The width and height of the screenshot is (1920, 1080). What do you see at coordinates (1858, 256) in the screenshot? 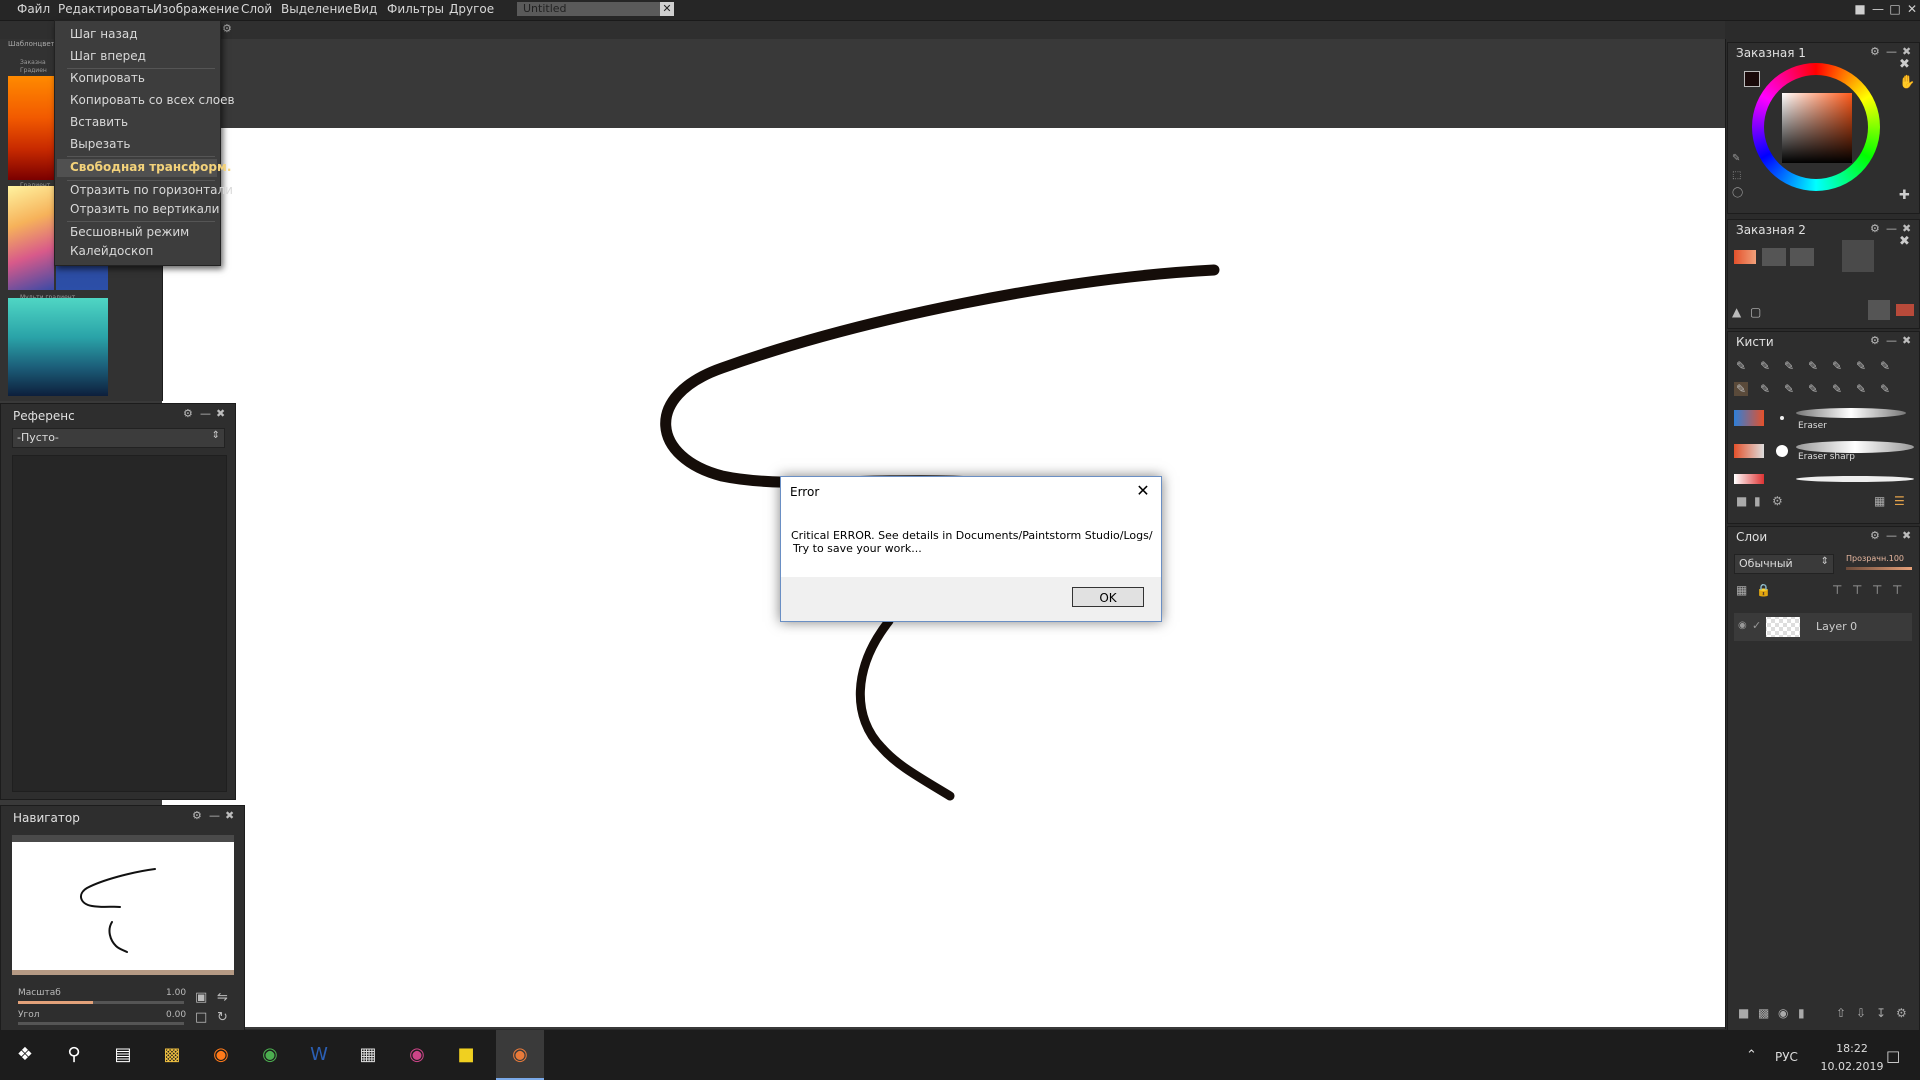
I see `preset-group` at bounding box center [1858, 256].